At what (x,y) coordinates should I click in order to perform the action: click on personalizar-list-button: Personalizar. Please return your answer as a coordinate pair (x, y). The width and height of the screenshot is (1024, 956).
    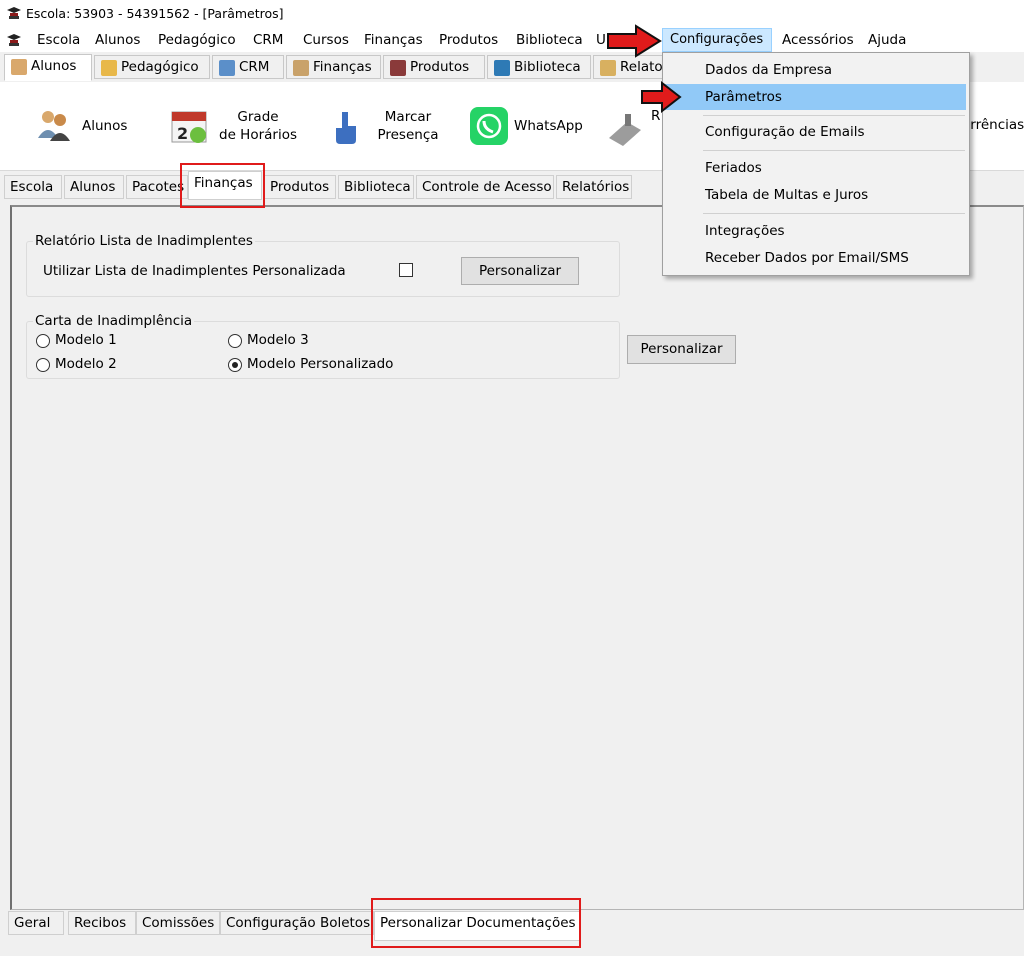
    Looking at the image, I should click on (520, 271).